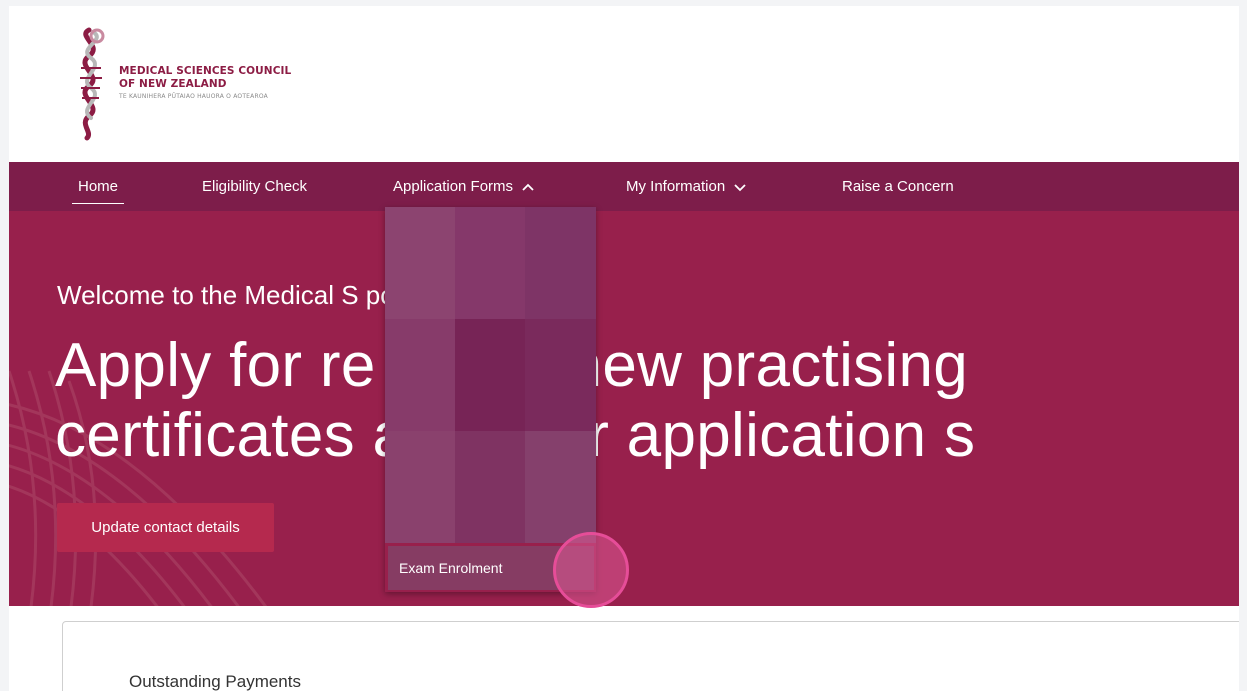  What do you see at coordinates (650, 656) in the screenshot?
I see `outstanding-payments-card: Outstanding Payments` at bounding box center [650, 656].